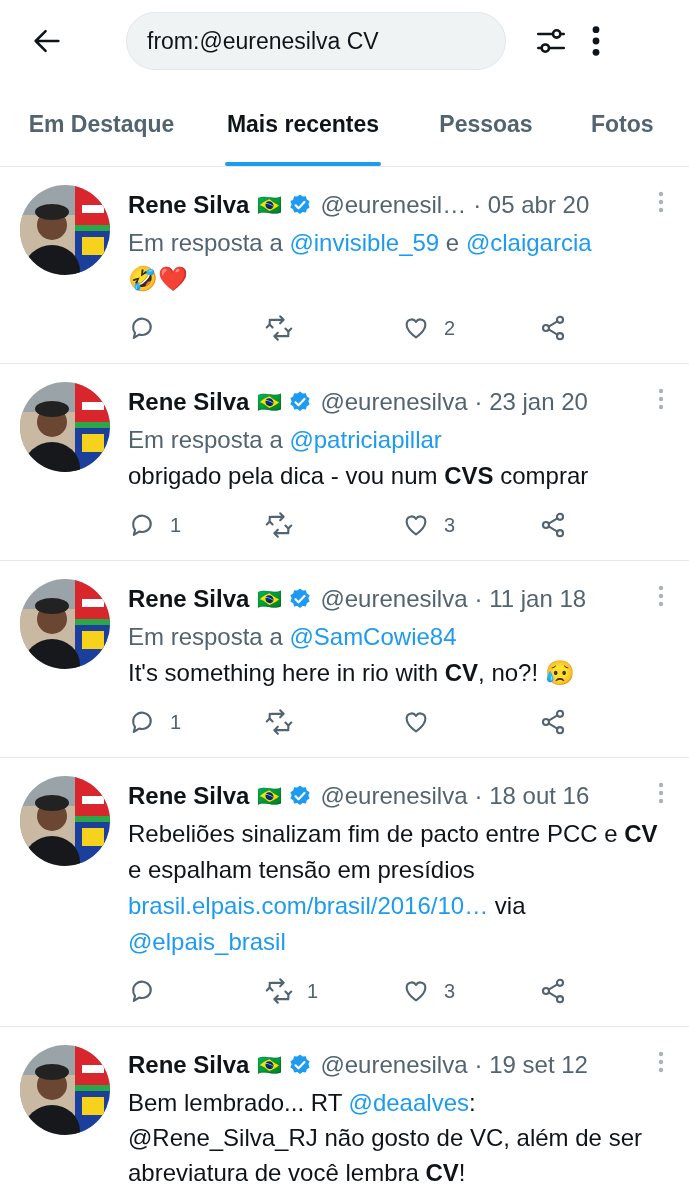 This screenshot has width=689, height=1200. I want to click on tweet-date: · 18 out 16, so click(532, 796).